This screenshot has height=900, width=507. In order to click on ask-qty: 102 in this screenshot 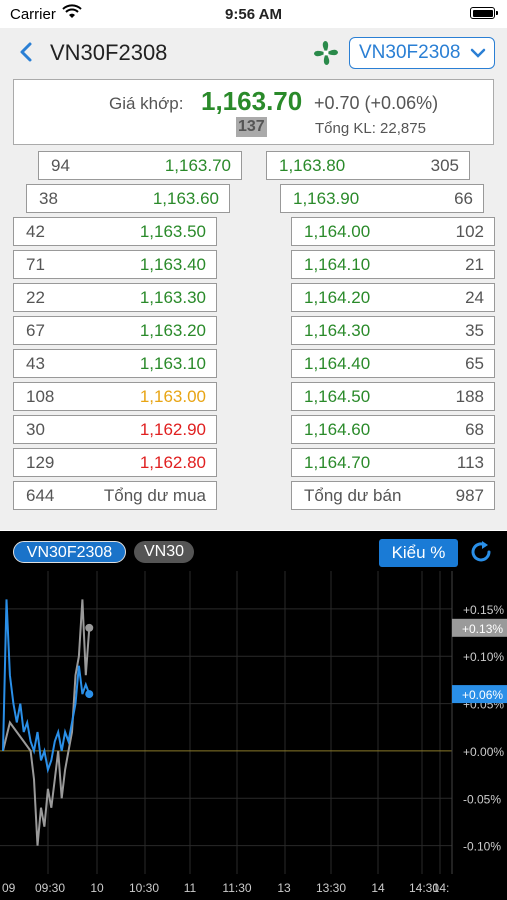, I will do `click(469, 231)`.